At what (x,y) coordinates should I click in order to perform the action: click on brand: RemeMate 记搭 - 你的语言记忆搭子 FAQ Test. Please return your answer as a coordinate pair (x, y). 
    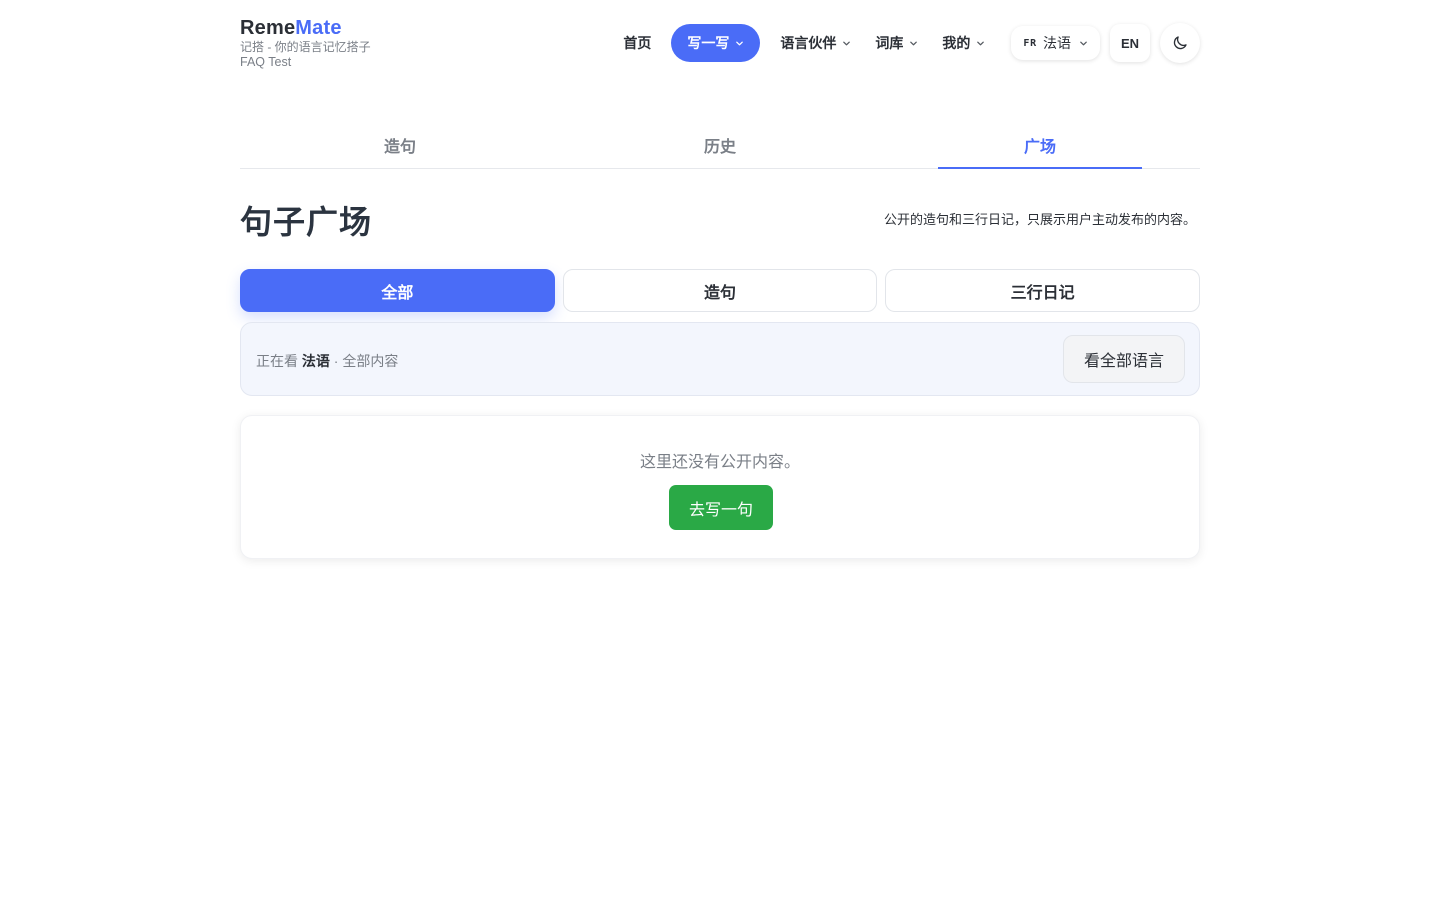
    Looking at the image, I should click on (305, 43).